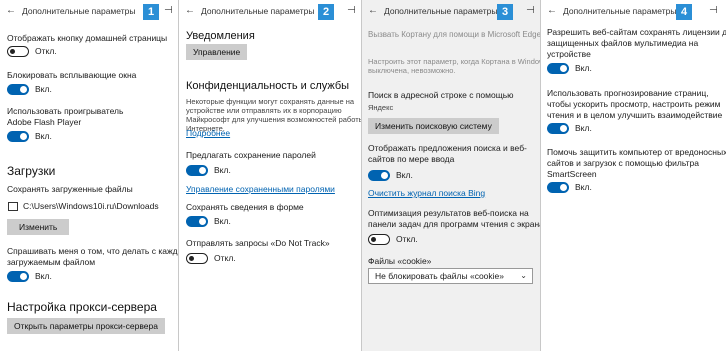  What do you see at coordinates (411, 159) in the screenshot?
I see `search-suggestions-label: сайтов по мере ввода` at bounding box center [411, 159].